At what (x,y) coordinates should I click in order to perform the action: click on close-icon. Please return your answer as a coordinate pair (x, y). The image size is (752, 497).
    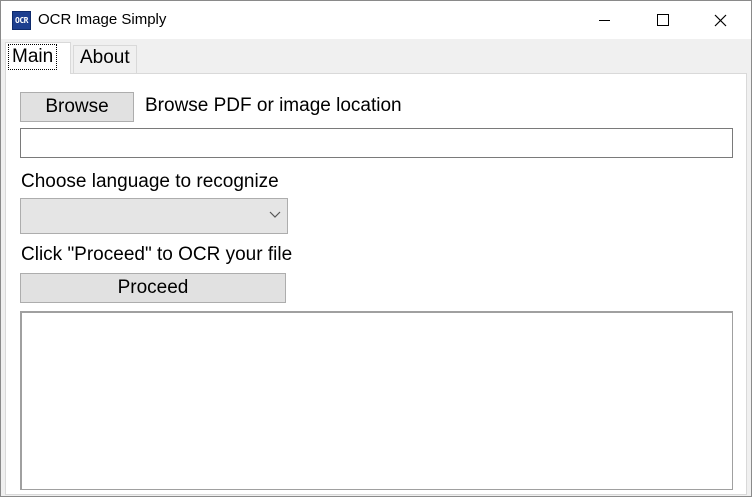
    Looking at the image, I should click on (720, 20).